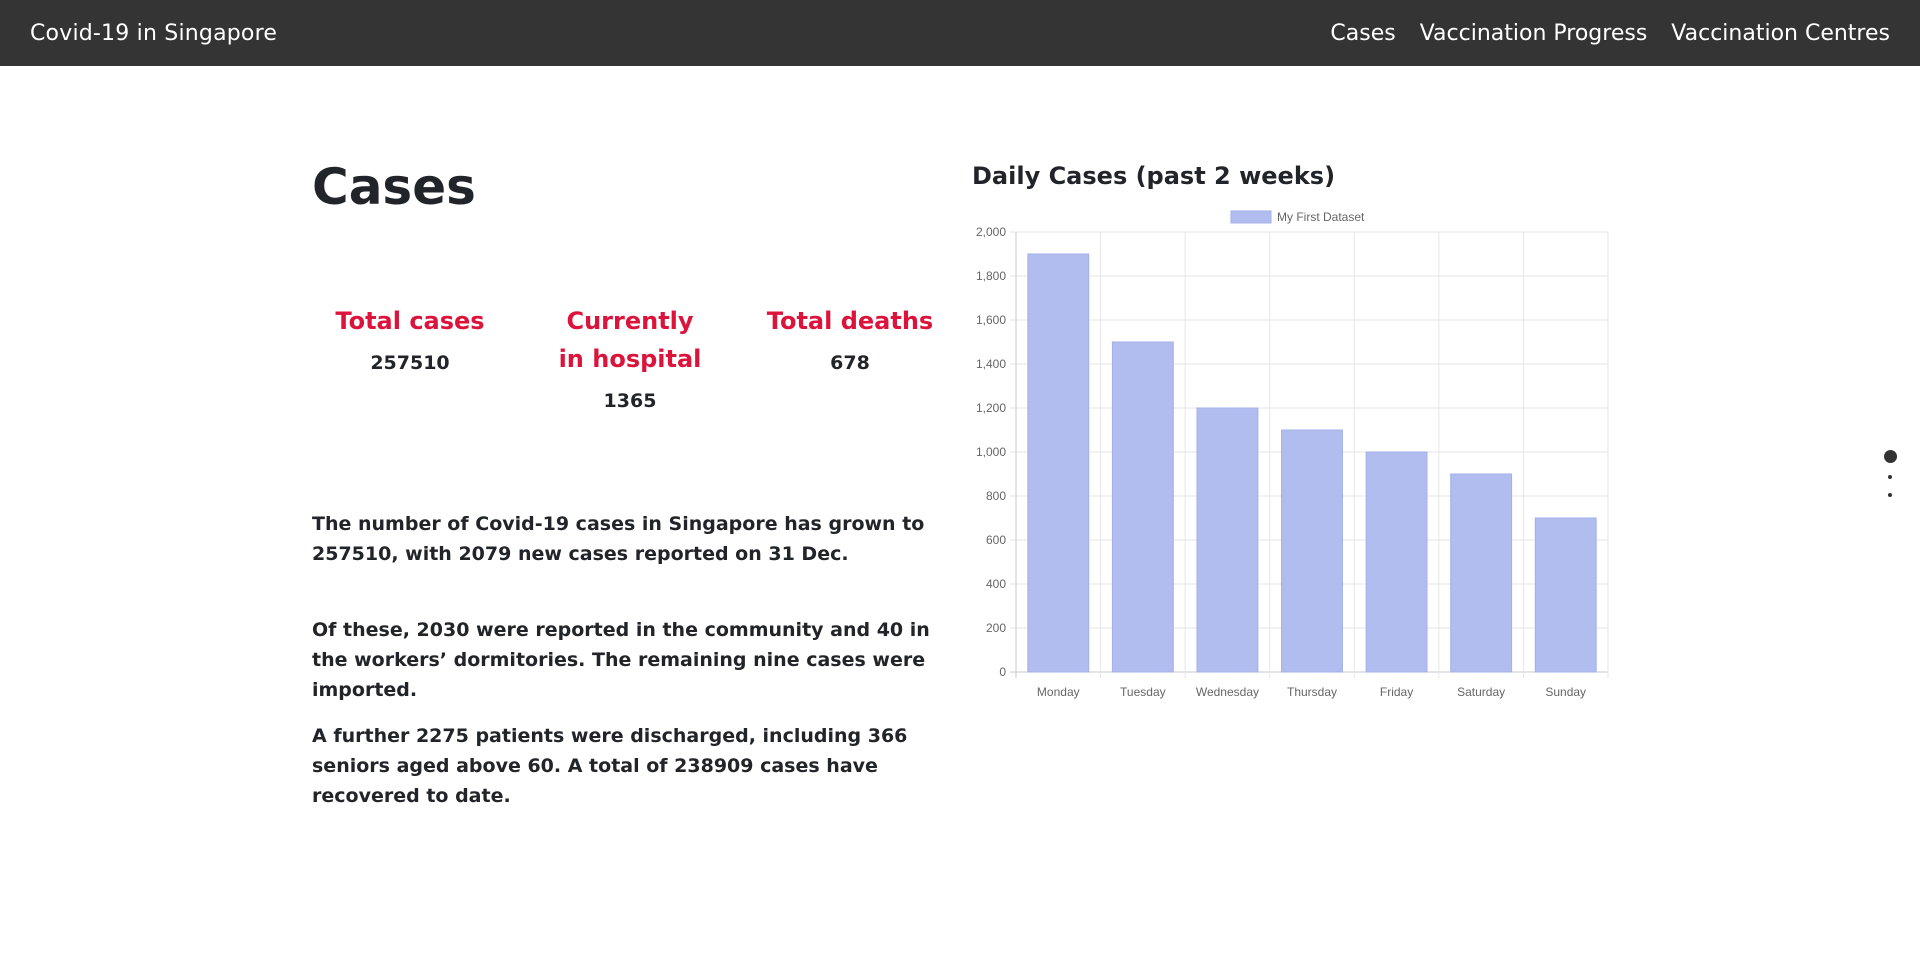 The height and width of the screenshot is (962, 1920). Describe the element at coordinates (1312, 692) in the screenshot. I see `x-tick-label: Thursday` at that location.